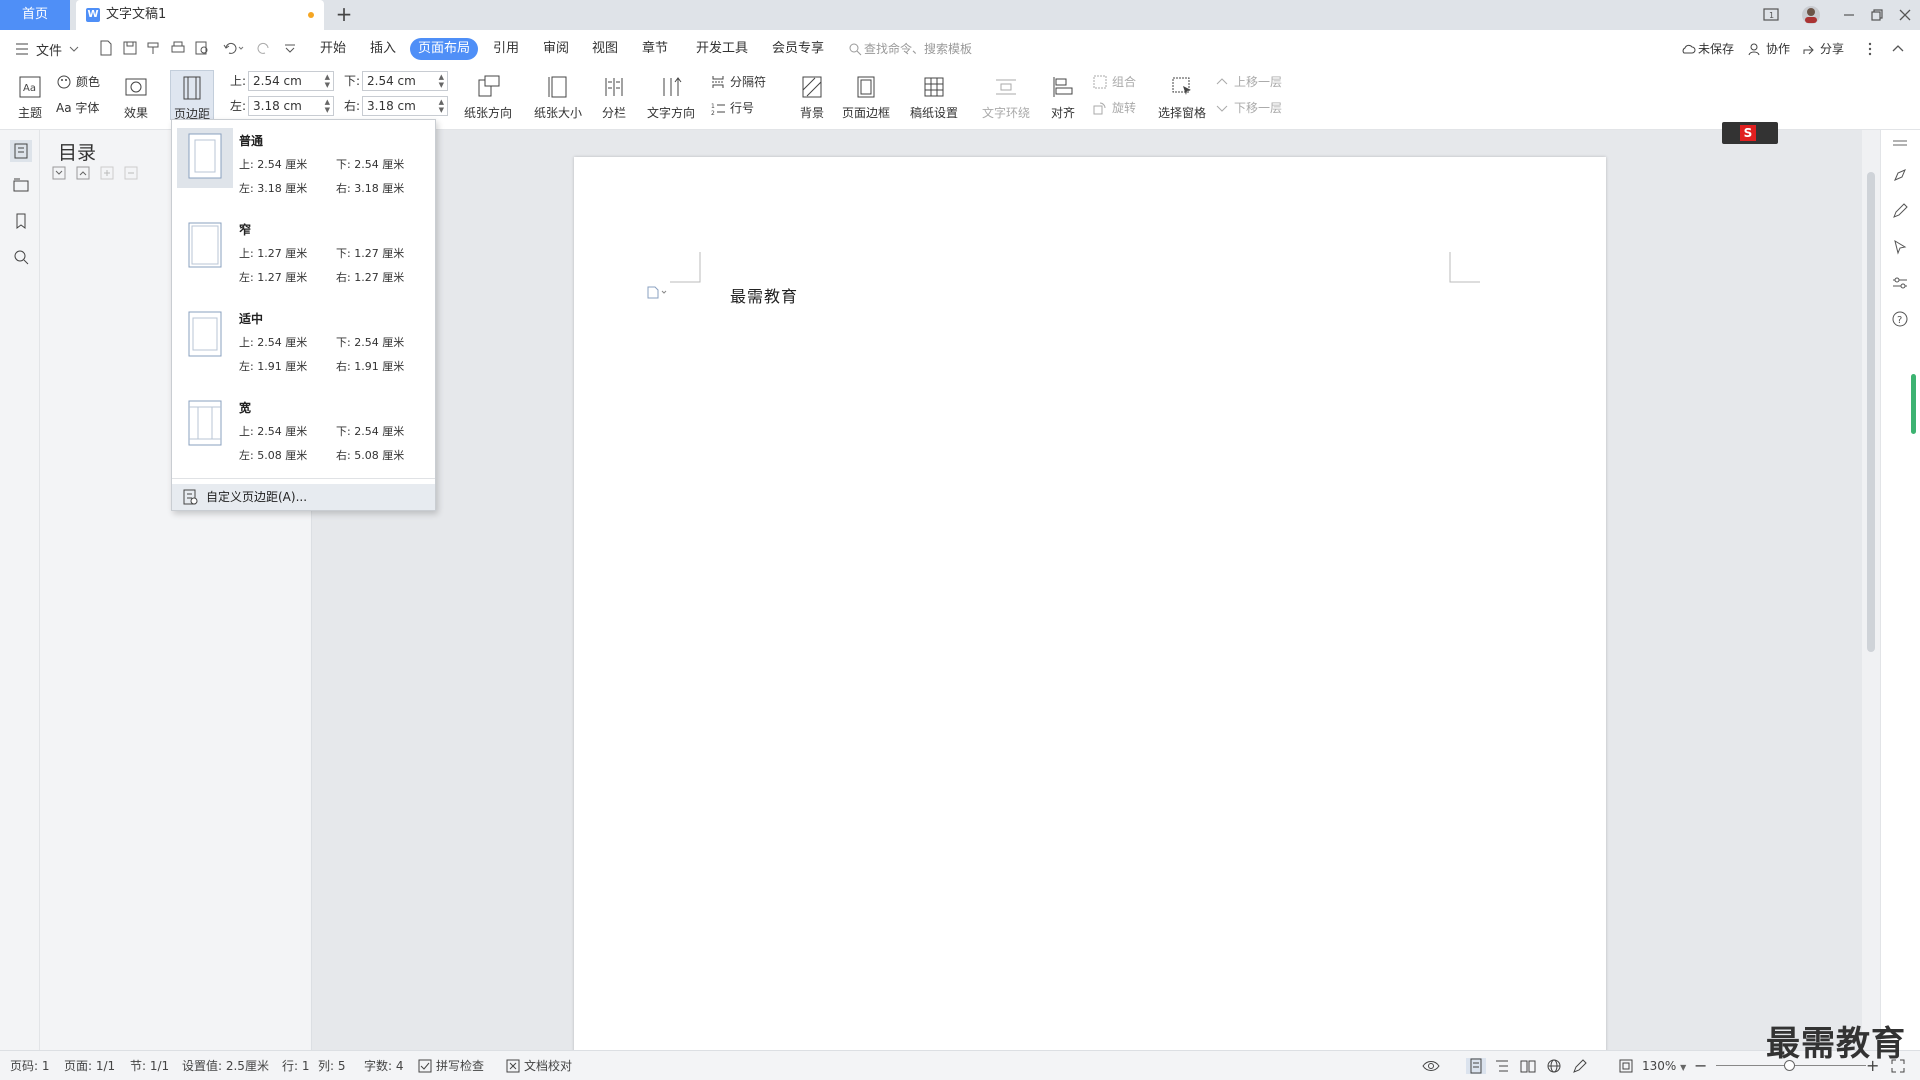  Describe the element at coordinates (1871, 412) in the screenshot. I see `scrollbar-thumb` at that location.